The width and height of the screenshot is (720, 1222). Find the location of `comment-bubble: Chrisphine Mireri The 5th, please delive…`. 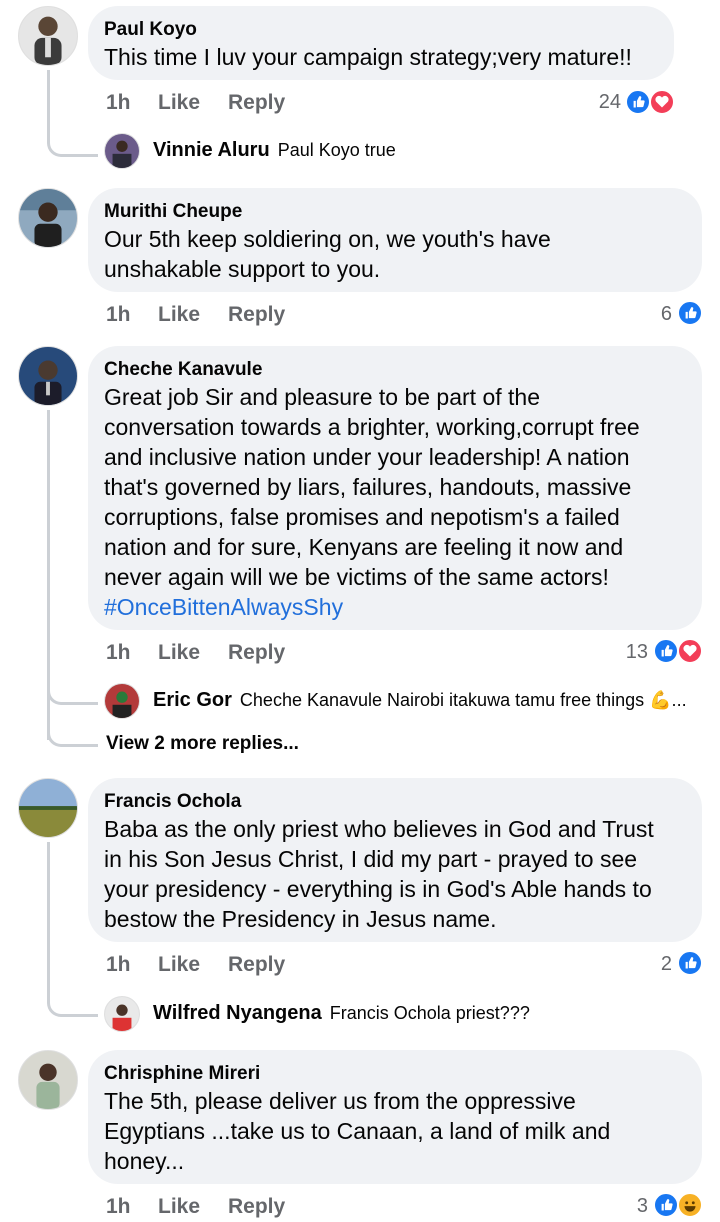

comment-bubble: Chrisphine Mireri The 5th, please delive… is located at coordinates (395, 1117).